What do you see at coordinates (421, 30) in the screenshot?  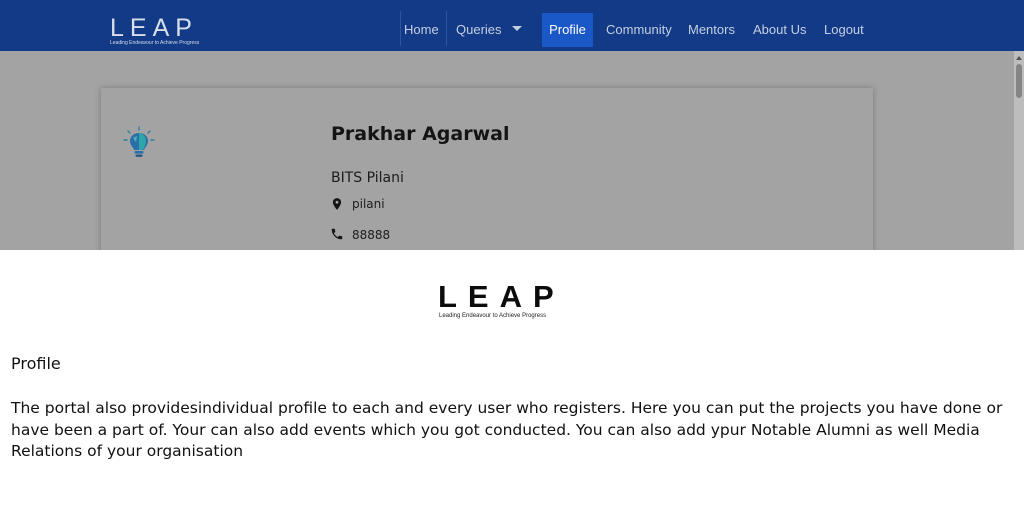 I see `nav-home: Home` at bounding box center [421, 30].